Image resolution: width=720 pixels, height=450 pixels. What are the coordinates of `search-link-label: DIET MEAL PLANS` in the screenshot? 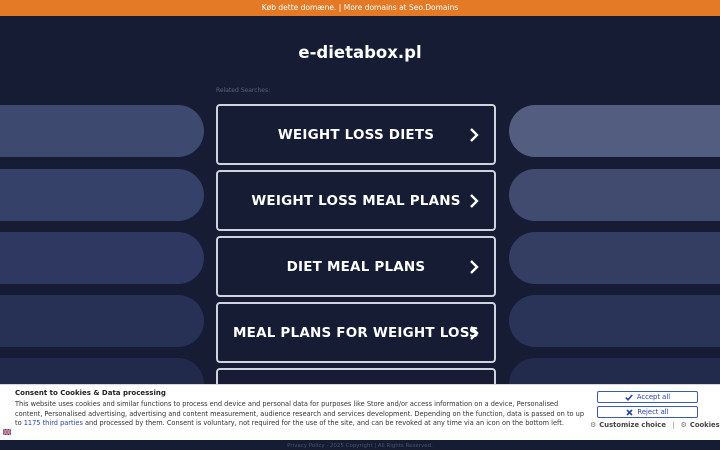 It's located at (356, 266).